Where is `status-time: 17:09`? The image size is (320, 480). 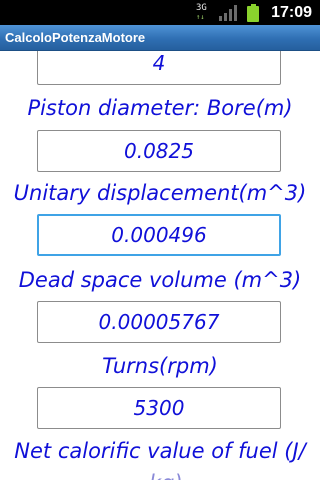 status-time: 17:09 is located at coordinates (291, 12).